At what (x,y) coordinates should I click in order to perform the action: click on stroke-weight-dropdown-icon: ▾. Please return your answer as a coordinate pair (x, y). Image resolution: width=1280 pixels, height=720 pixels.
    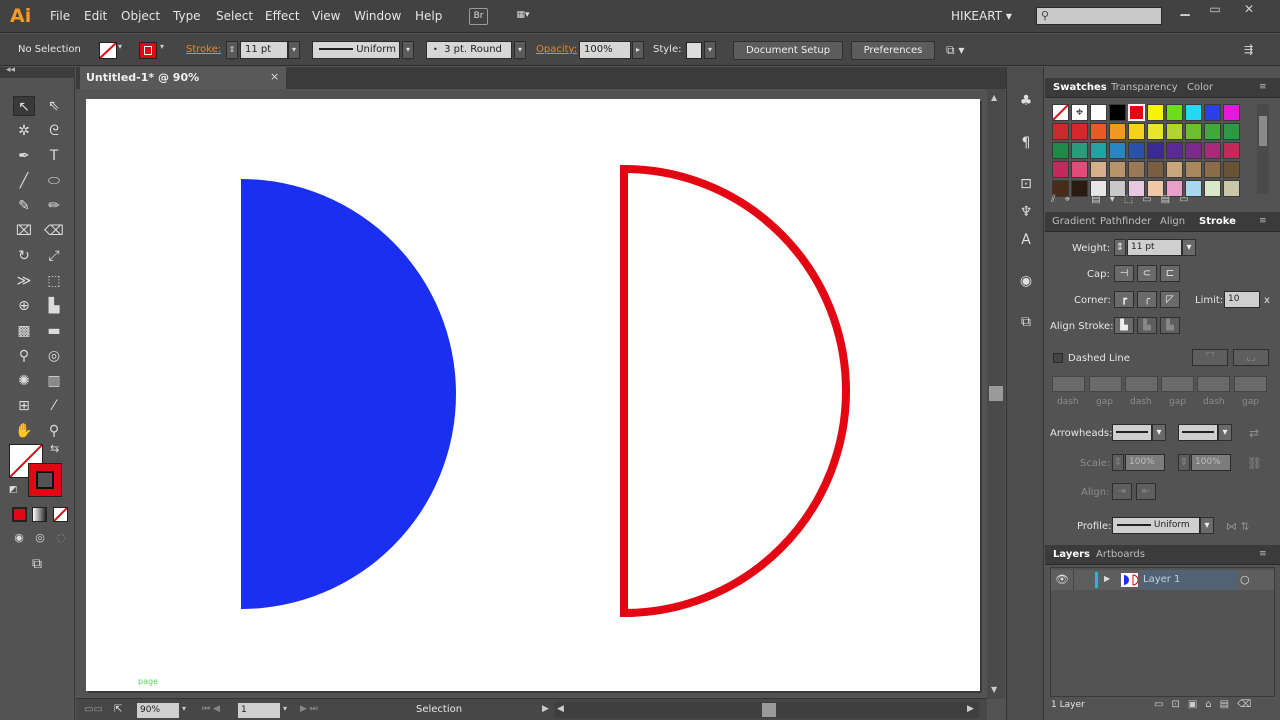
    Looking at the image, I should click on (294, 50).